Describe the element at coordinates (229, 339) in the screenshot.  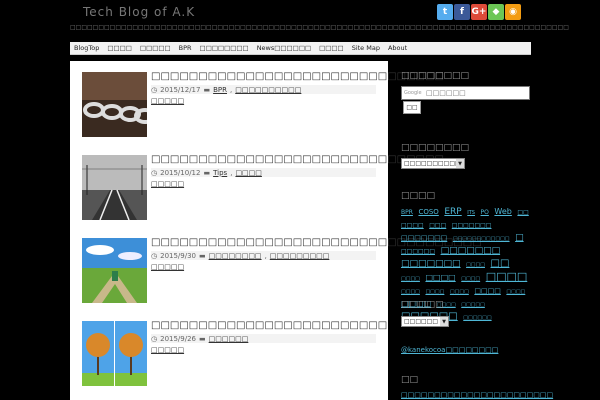
I see `post-category-link: □□□□□□` at that location.